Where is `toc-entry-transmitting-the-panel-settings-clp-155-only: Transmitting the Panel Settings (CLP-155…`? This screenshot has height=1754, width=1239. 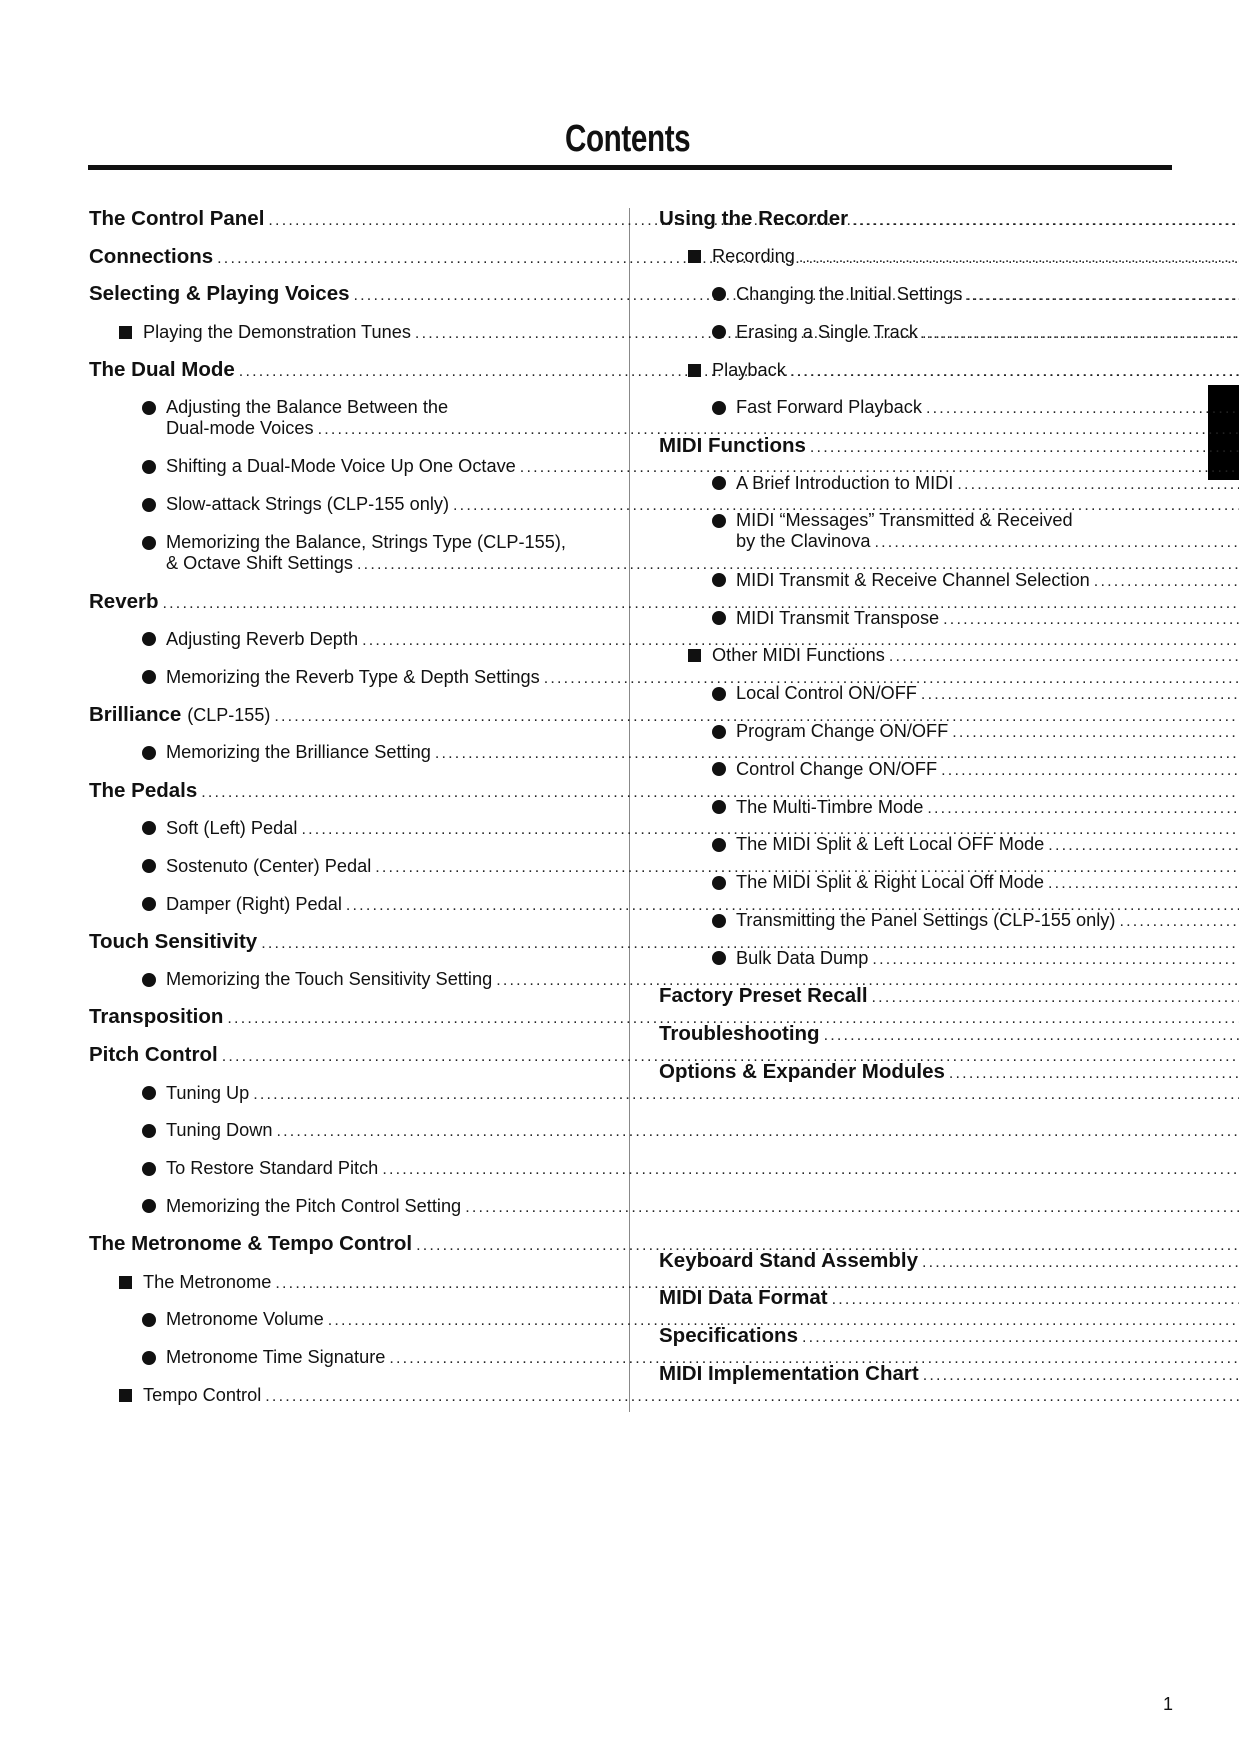 toc-entry-transmitting-the-panel-settings-clp-155-only: Transmitting the Panel Settings (CLP-155… is located at coordinates (913, 921).